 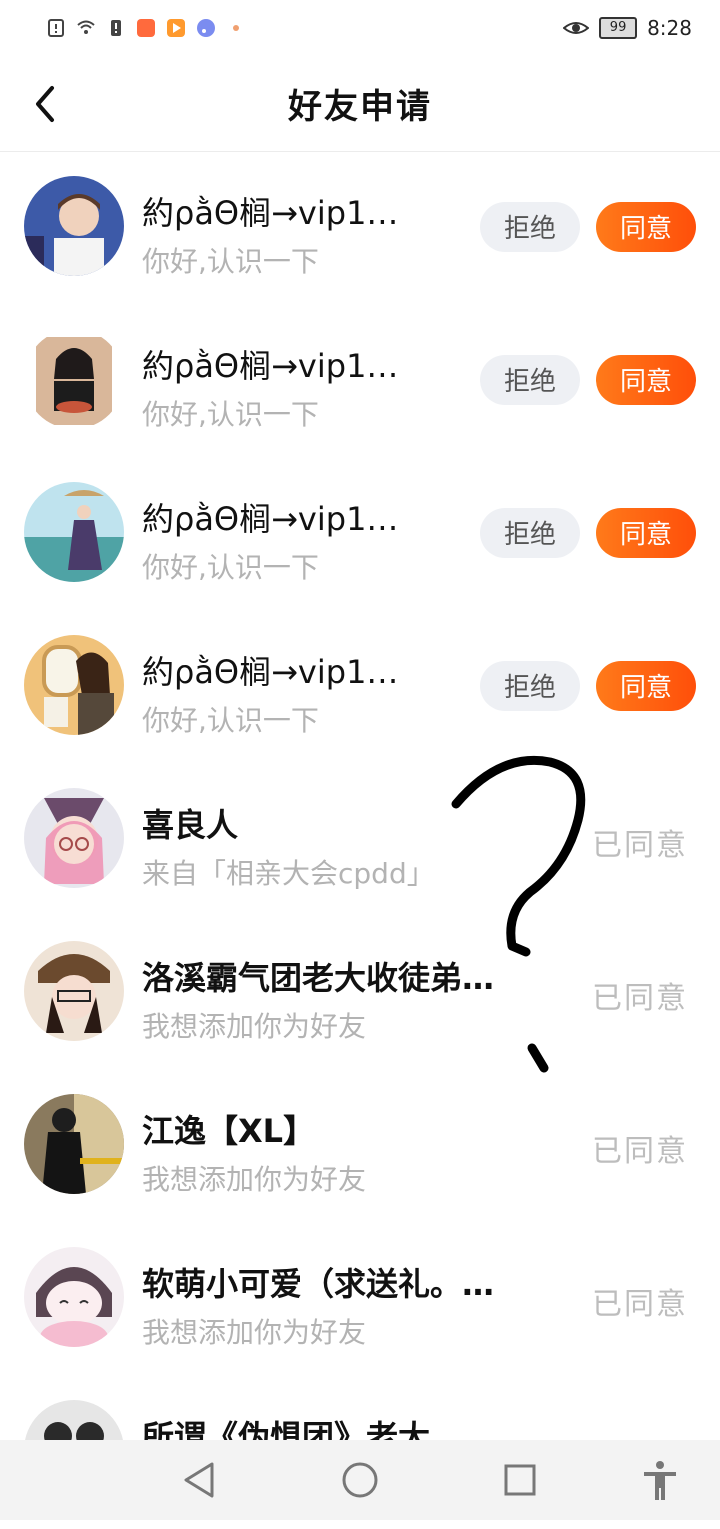 I want to click on friend-request-row: 喜良人 来自「相亲大会cpdd」 已同意, so click(x=360, y=840).